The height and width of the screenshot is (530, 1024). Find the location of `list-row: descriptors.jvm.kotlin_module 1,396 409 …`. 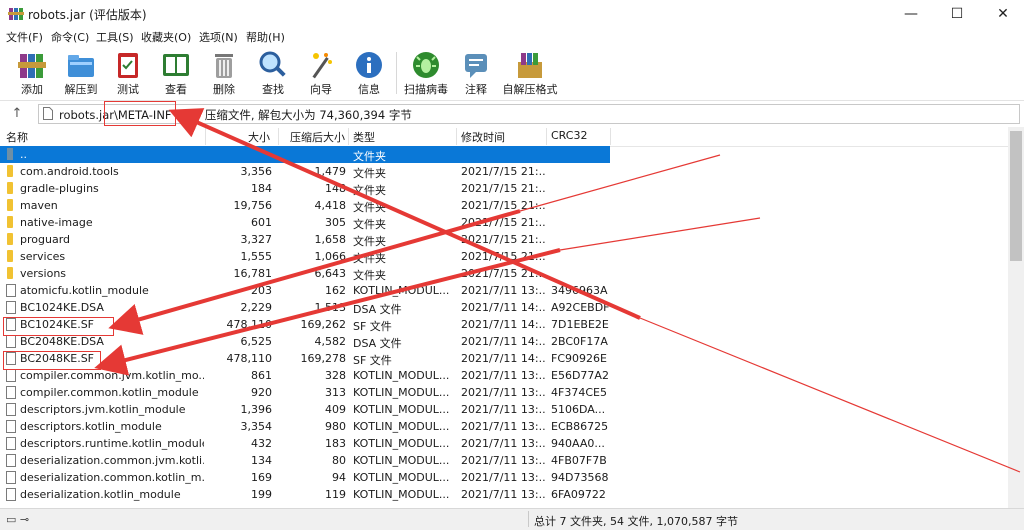

list-row: descriptors.jvm.kotlin_module 1,396 409 … is located at coordinates (305, 409).